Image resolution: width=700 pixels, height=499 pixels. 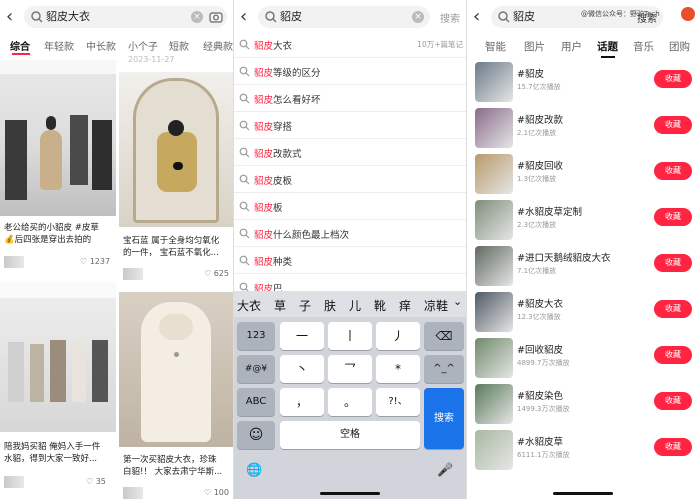 I want to click on key-stroke-3: 丿, so click(x=398, y=336).